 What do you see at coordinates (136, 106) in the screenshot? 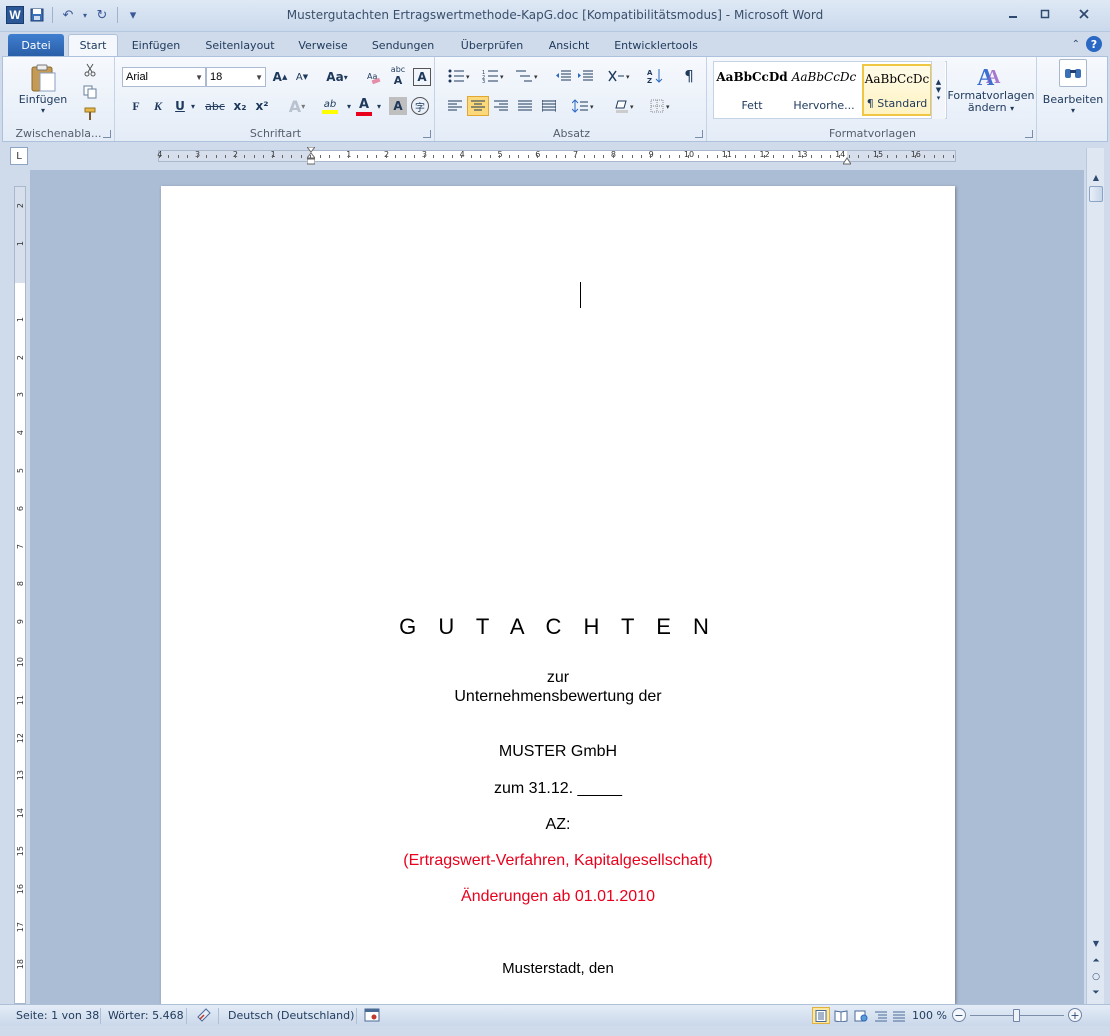
I see `bold-button: F` at bounding box center [136, 106].